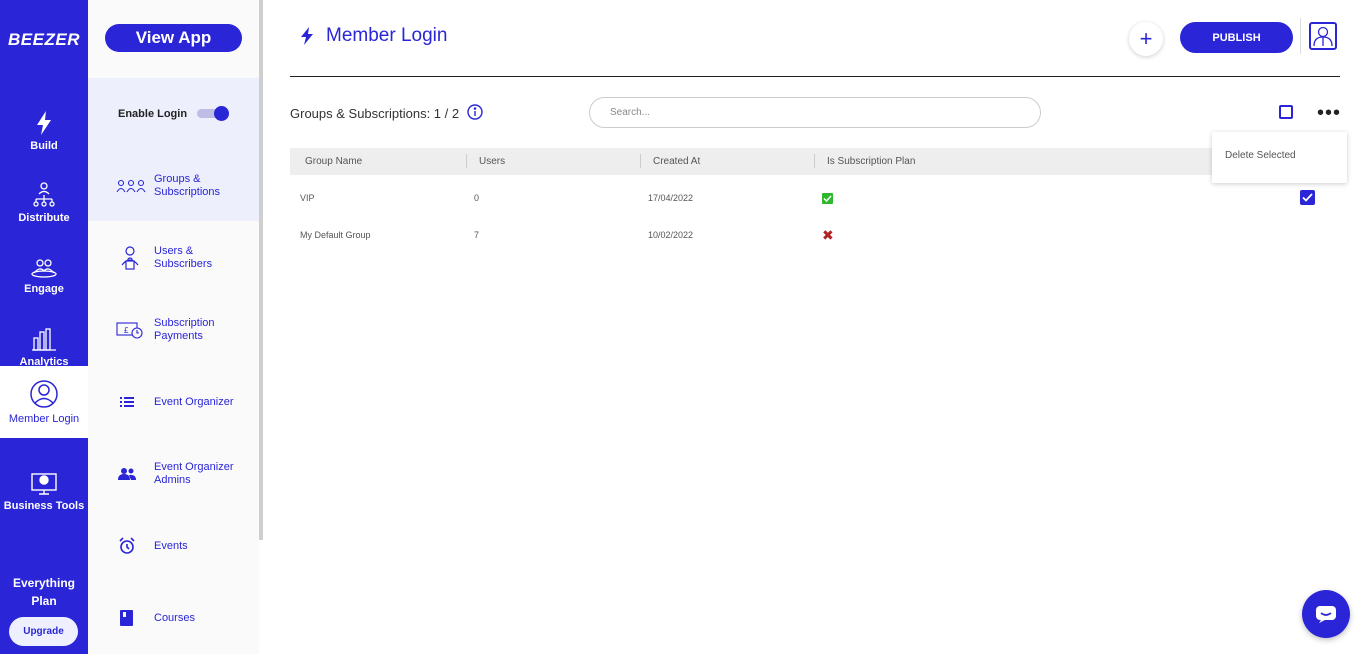 Image resolution: width=1366 pixels, height=654 pixels. Describe the element at coordinates (44, 40) in the screenshot. I see `beezer-logo: BEEZER` at that location.